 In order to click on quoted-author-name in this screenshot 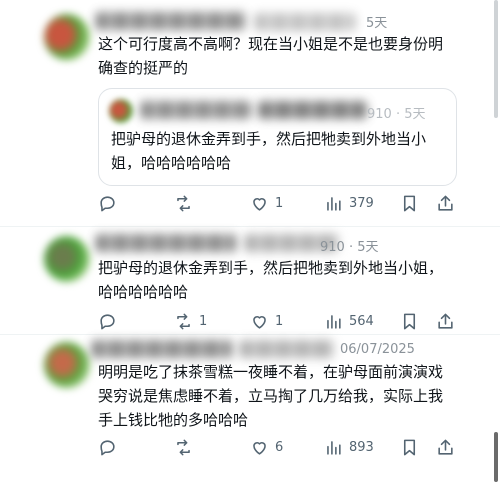, I will do `click(196, 110)`.